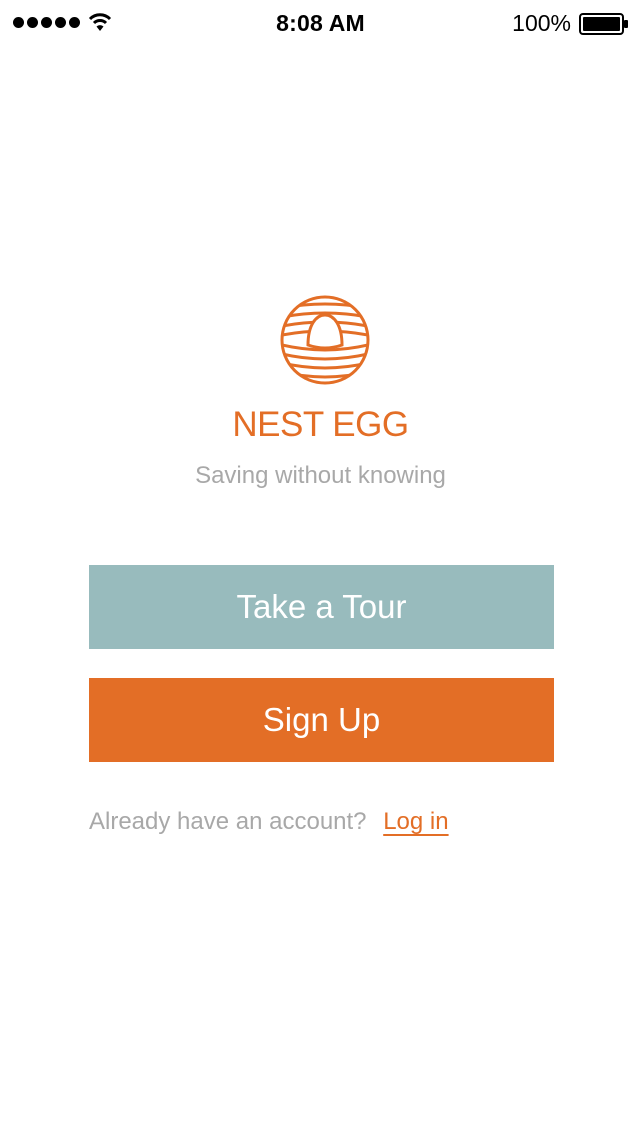 The width and height of the screenshot is (641, 1133). Describe the element at coordinates (228, 821) in the screenshot. I see `account-prompt-text: Already have an account?` at that location.